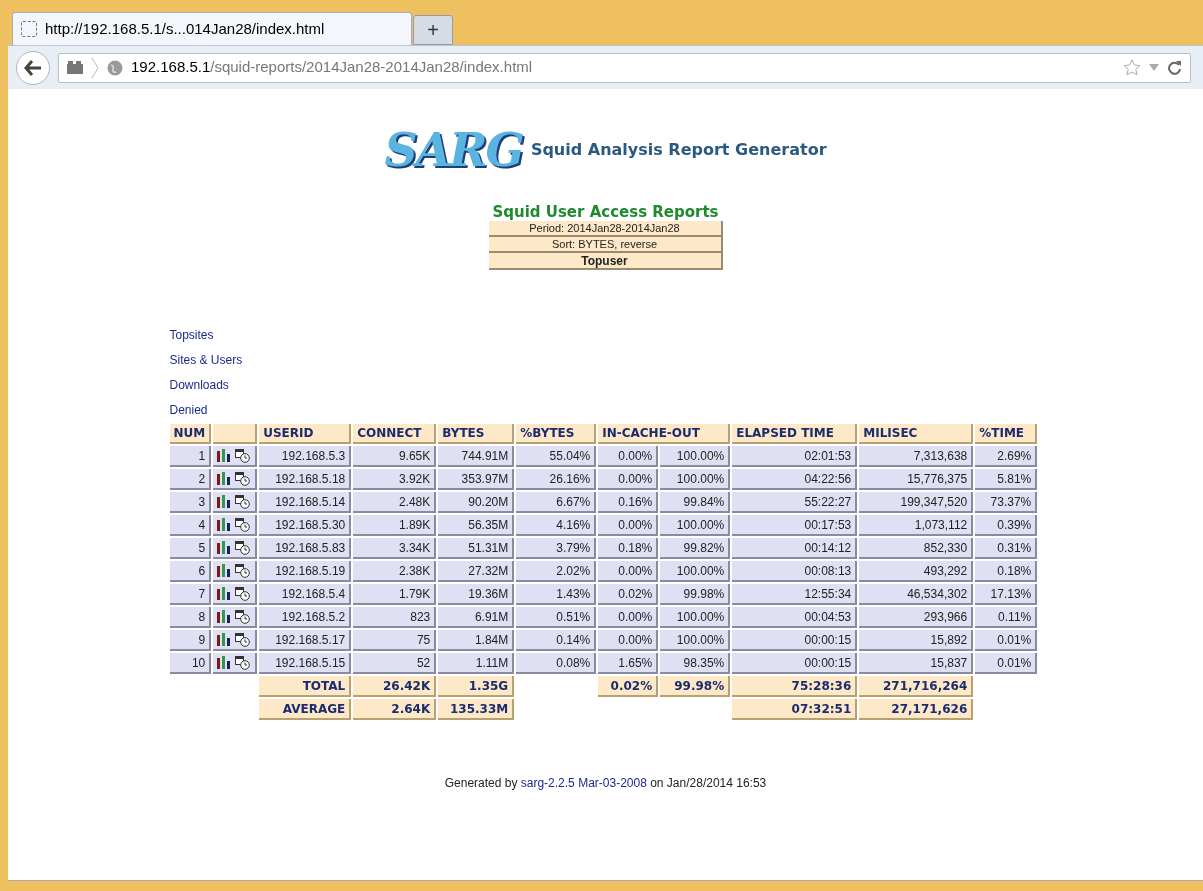 This screenshot has width=1203, height=891. What do you see at coordinates (795, 686) in the screenshot?
I see `total-cell: 75:28:36` at bounding box center [795, 686].